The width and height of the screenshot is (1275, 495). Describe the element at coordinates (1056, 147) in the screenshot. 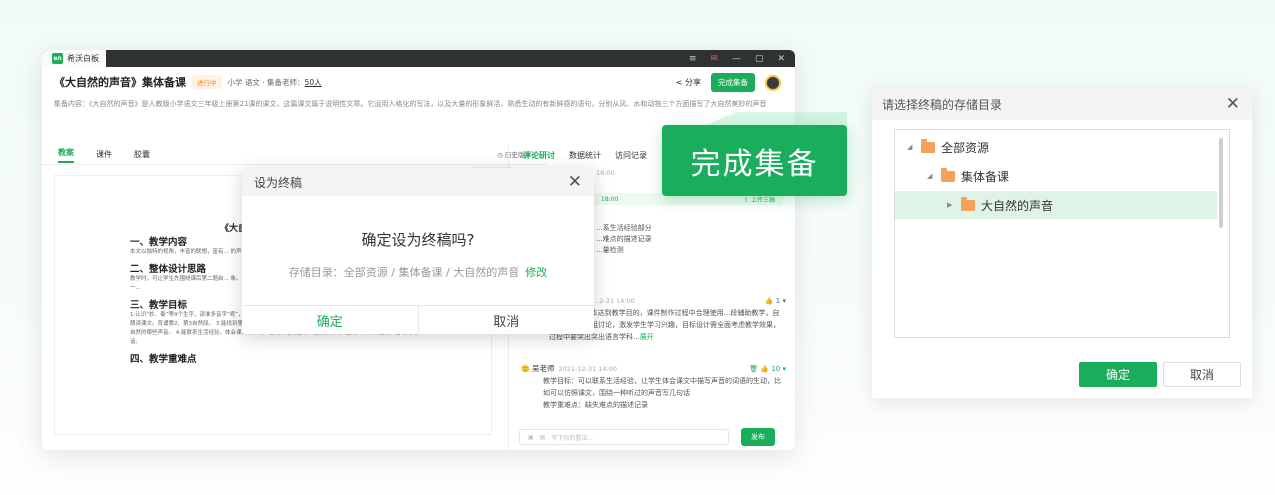

I see `tree-node-all-resources: ◢ 全部资源` at that location.